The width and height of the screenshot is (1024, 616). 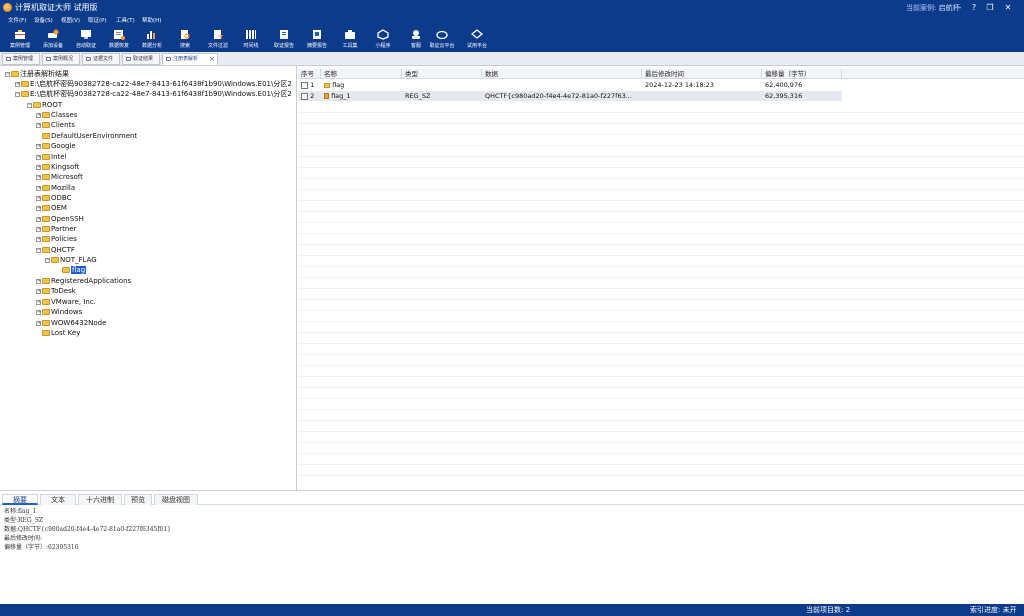 I want to click on case-management-button: 案例管理, so click(x=20, y=39).